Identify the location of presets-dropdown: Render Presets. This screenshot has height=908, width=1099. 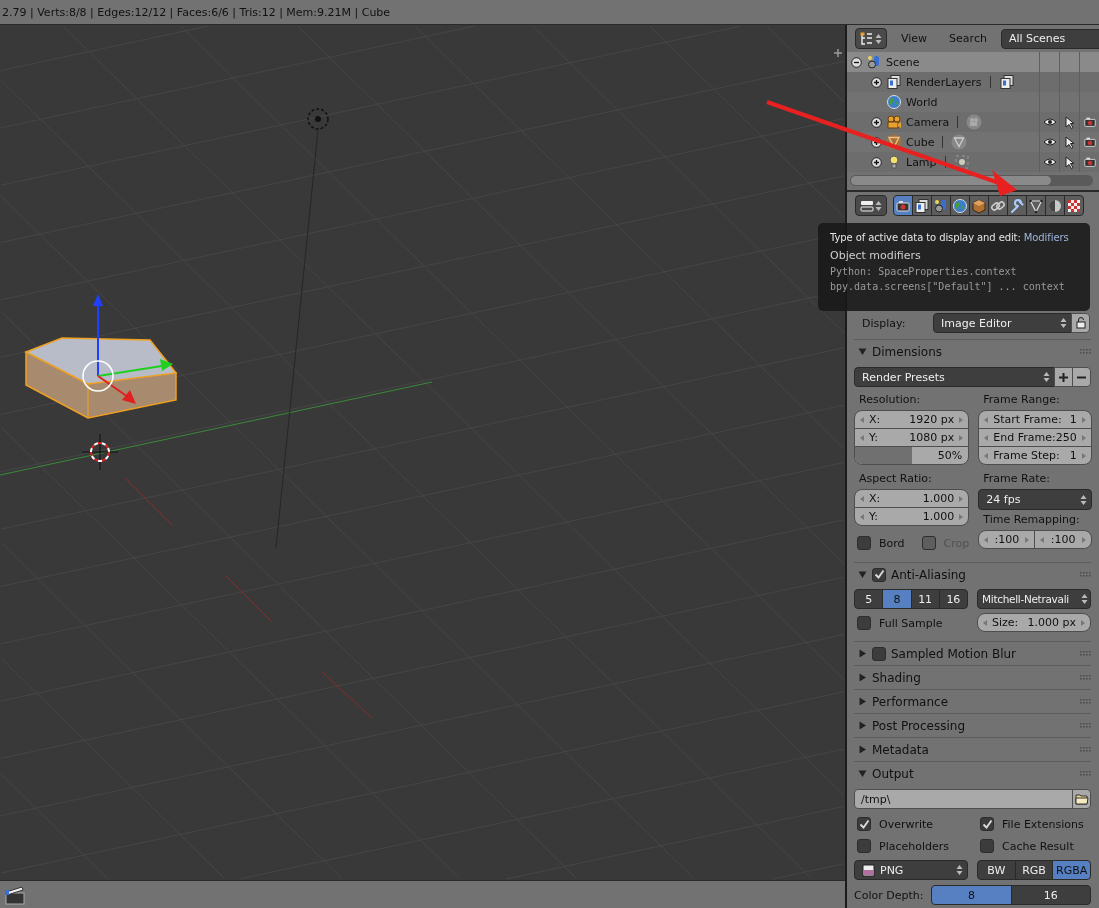
(954, 377).